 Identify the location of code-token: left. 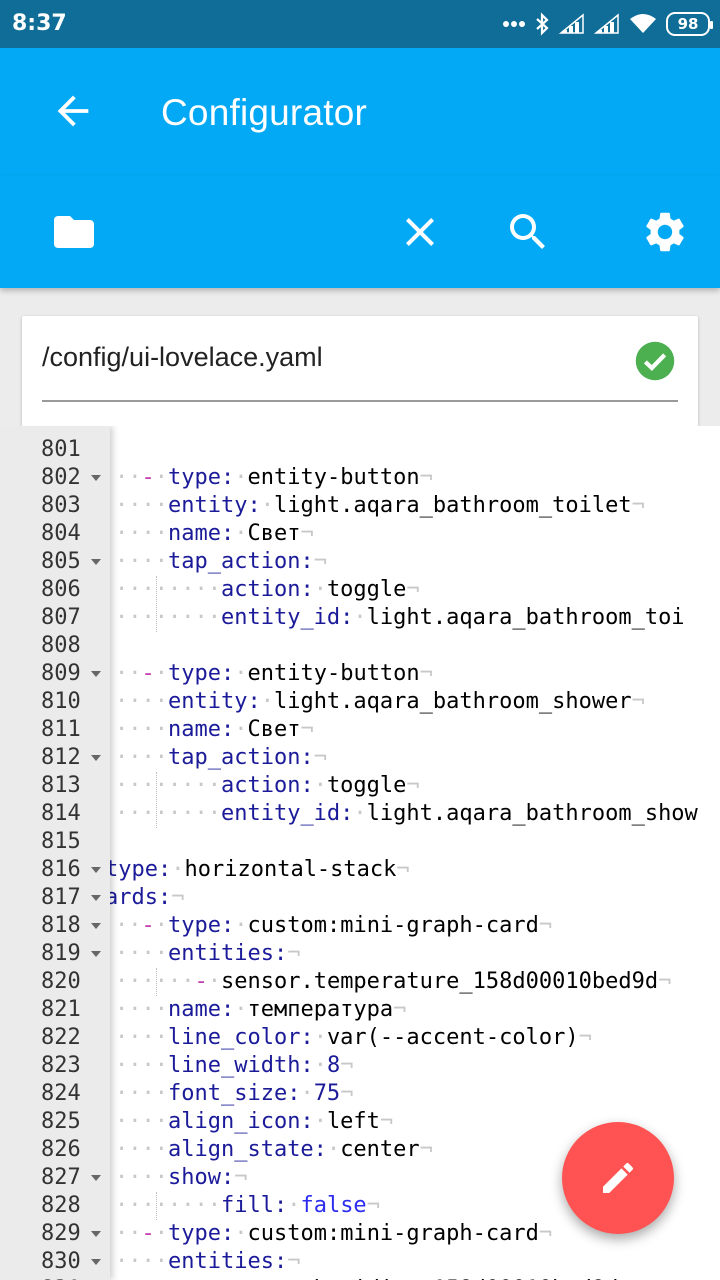
(353, 1121).